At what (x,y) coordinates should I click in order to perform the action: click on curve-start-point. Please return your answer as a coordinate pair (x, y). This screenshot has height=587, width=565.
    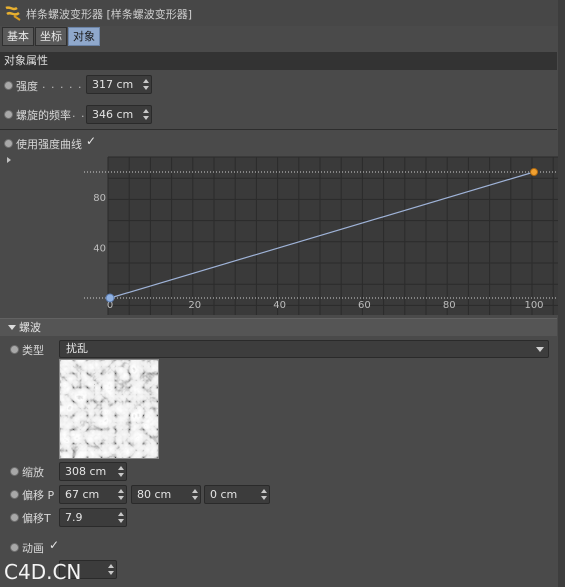
    Looking at the image, I should click on (110, 298).